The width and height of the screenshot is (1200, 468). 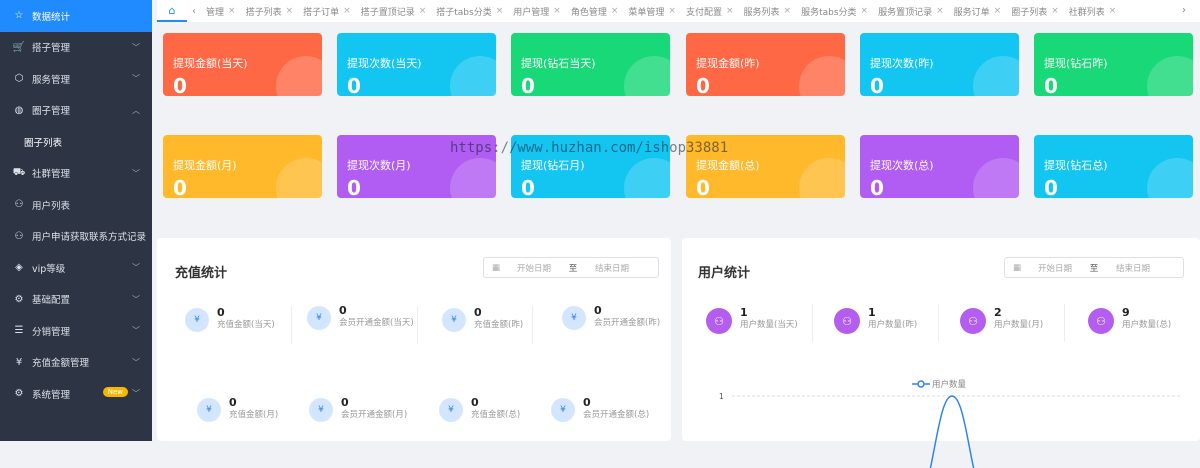 What do you see at coordinates (215, 12) in the screenshot?
I see `tab-label: 管理` at bounding box center [215, 12].